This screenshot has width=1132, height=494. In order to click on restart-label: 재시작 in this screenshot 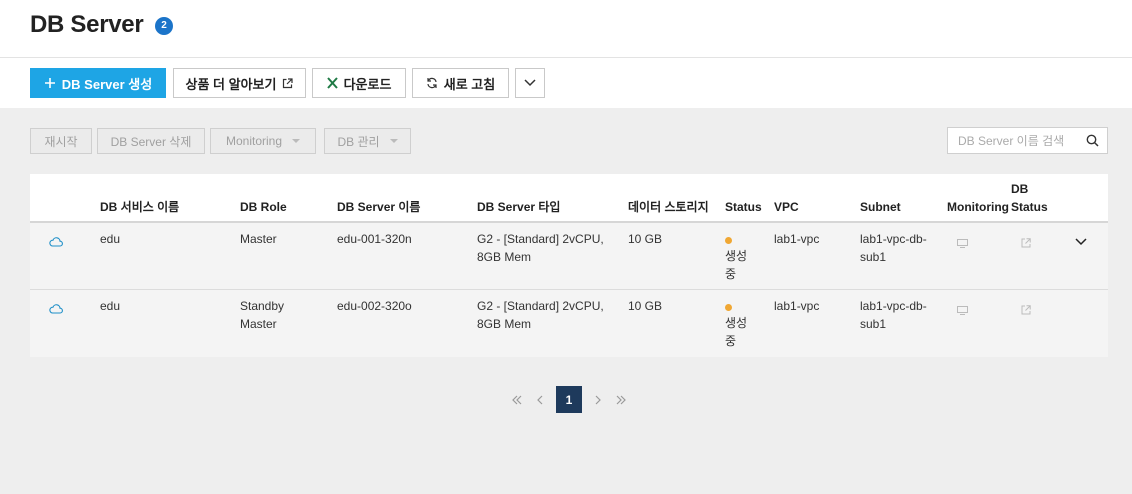, I will do `click(61, 141)`.